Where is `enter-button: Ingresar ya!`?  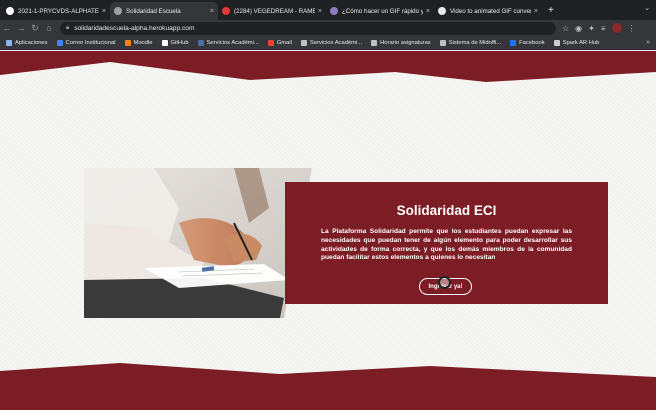 enter-button: Ingresar ya! is located at coordinates (445, 286).